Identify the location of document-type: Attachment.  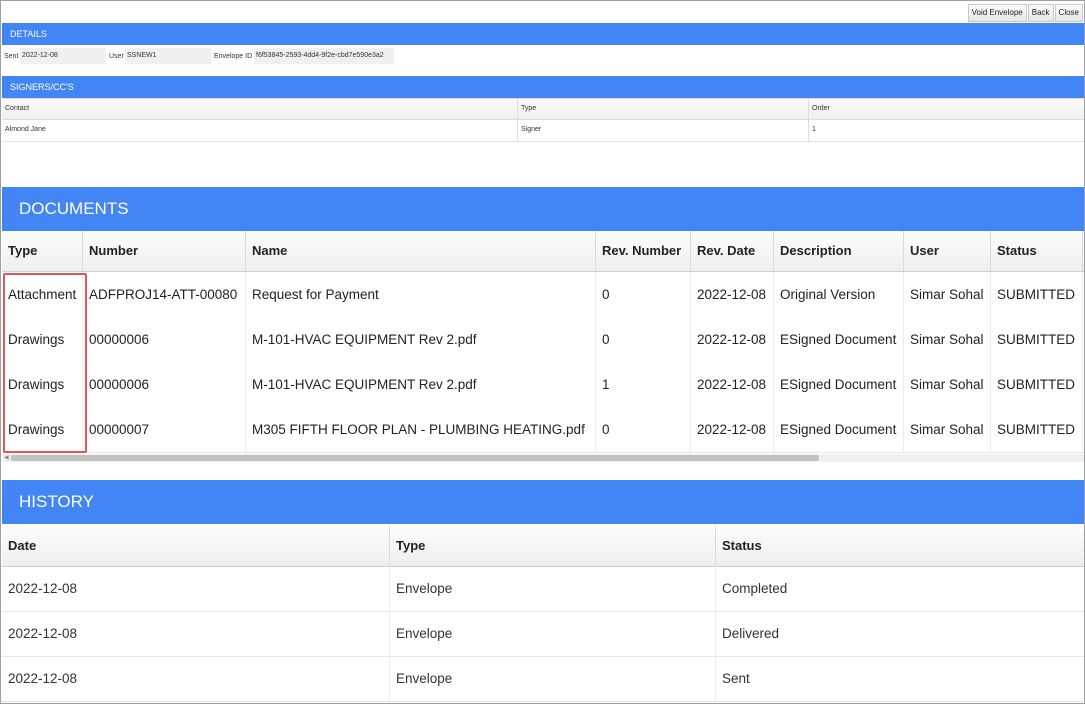
(42, 294).